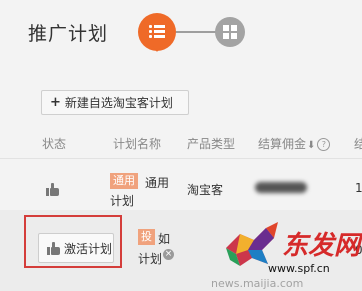  Describe the element at coordinates (257, 283) in the screenshot. I see `watermark-url-secondary: news.maijia.com` at that location.